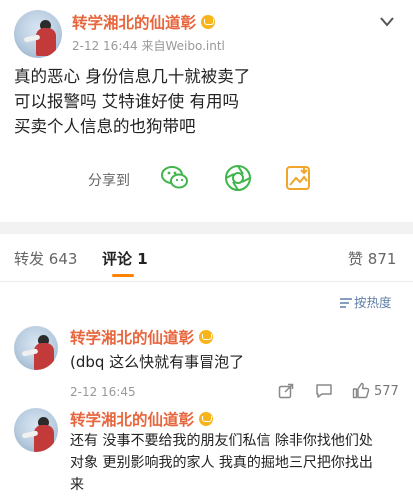 This screenshot has width=413, height=500. I want to click on tab-likes: 赞 871, so click(372, 258).